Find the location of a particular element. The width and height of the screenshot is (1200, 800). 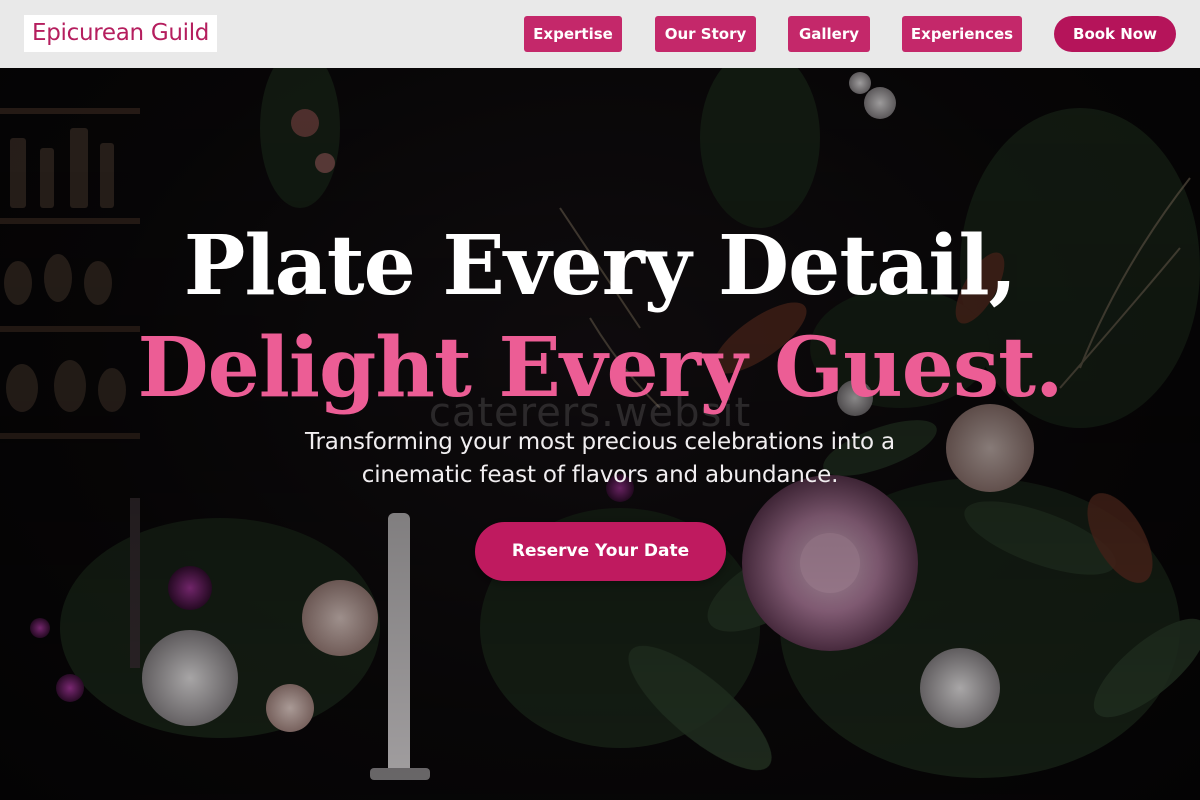

reserve-date-button: Reserve Your Date is located at coordinates (600, 551).